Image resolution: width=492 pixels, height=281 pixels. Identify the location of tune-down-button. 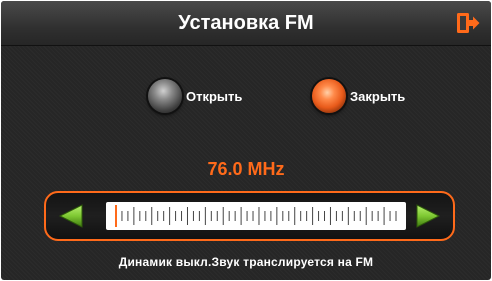
(71, 216).